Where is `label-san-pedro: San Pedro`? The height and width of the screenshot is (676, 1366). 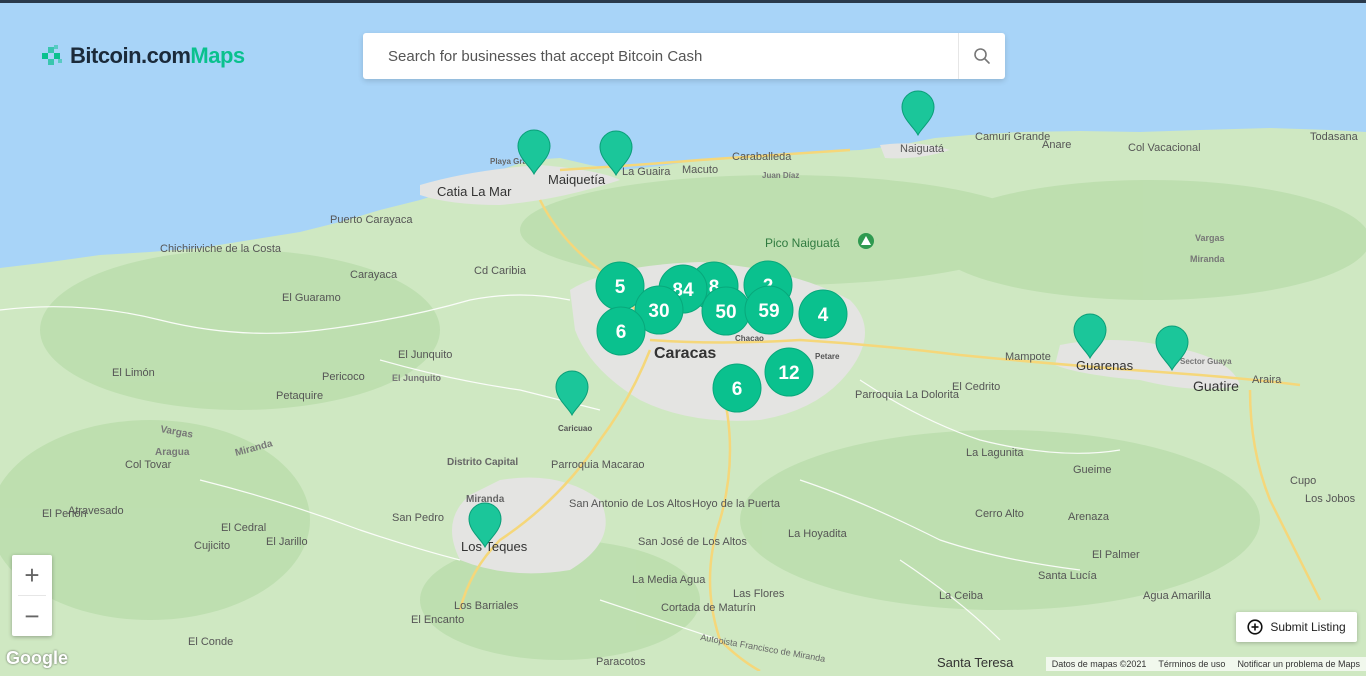 label-san-pedro: San Pedro is located at coordinates (418, 518).